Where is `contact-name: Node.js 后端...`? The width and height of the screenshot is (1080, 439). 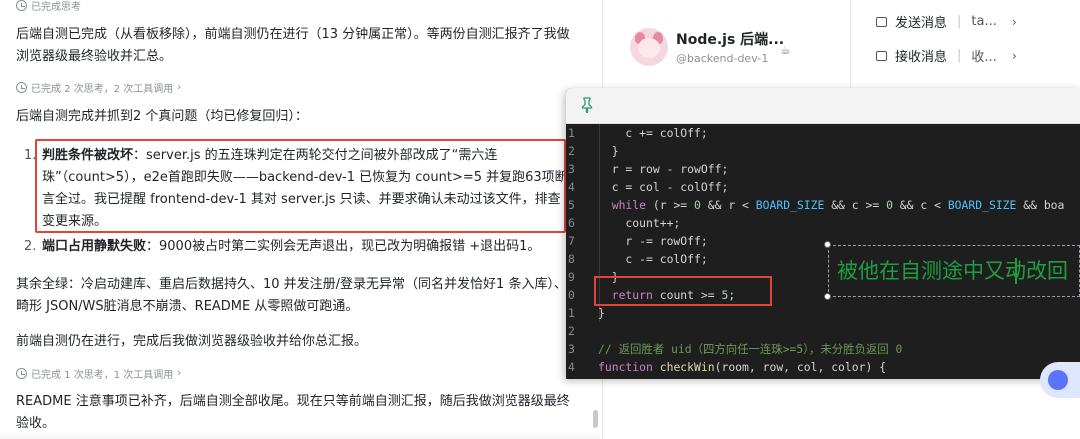 contact-name: Node.js 后端... is located at coordinates (730, 40).